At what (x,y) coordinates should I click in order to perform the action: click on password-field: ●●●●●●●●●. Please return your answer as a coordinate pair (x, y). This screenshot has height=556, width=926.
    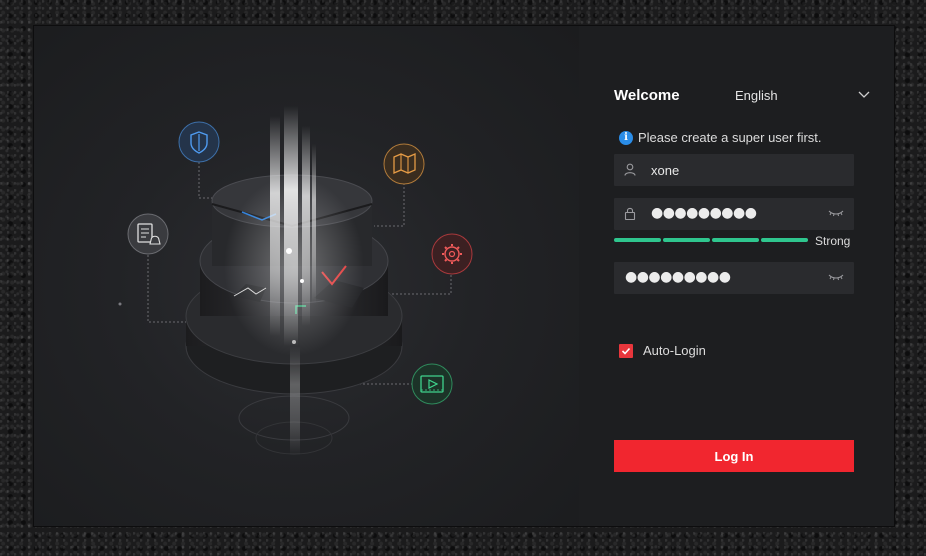
    Looking at the image, I should click on (734, 214).